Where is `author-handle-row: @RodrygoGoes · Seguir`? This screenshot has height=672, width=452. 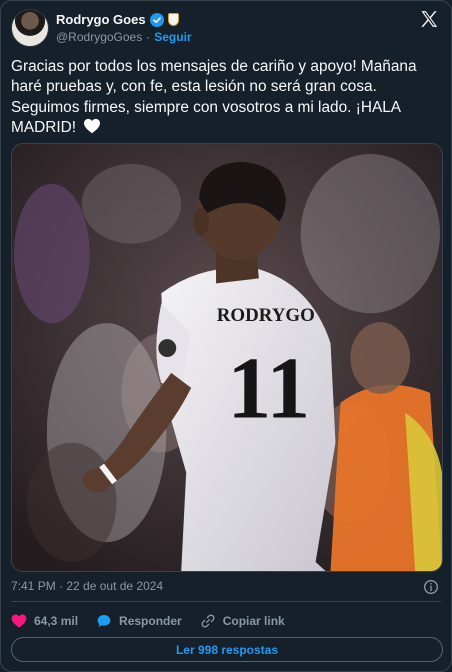 author-handle-row: @RodrygoGoes · Seguir is located at coordinates (124, 37).